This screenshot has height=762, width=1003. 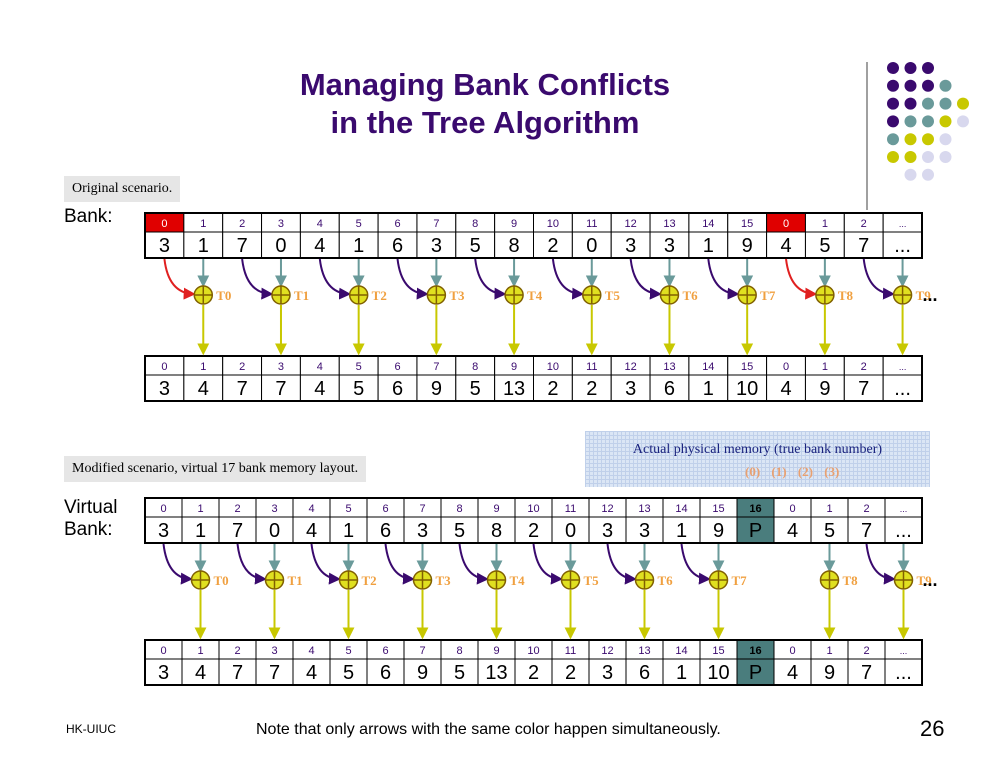 I want to click on virtual-bank-label: Virtual Bank:, so click(x=91, y=519).